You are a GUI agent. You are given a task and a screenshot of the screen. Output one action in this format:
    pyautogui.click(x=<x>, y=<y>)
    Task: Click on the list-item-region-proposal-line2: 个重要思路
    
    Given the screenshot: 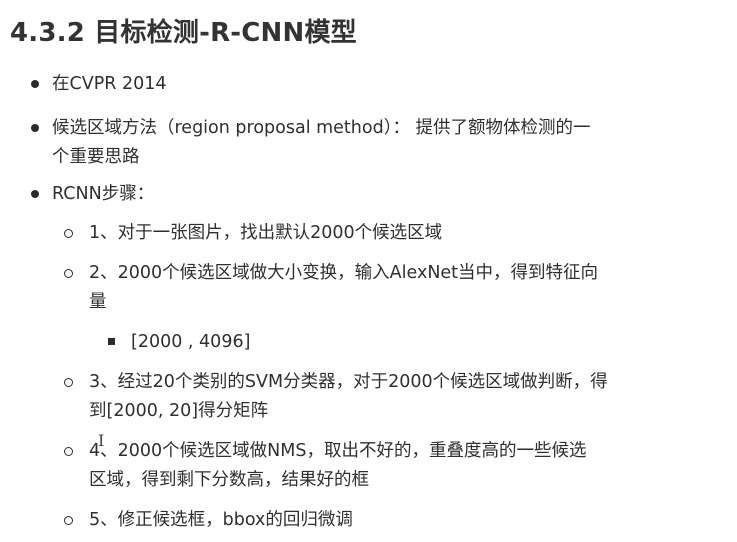 What is the action you would take?
    pyautogui.click(x=96, y=157)
    